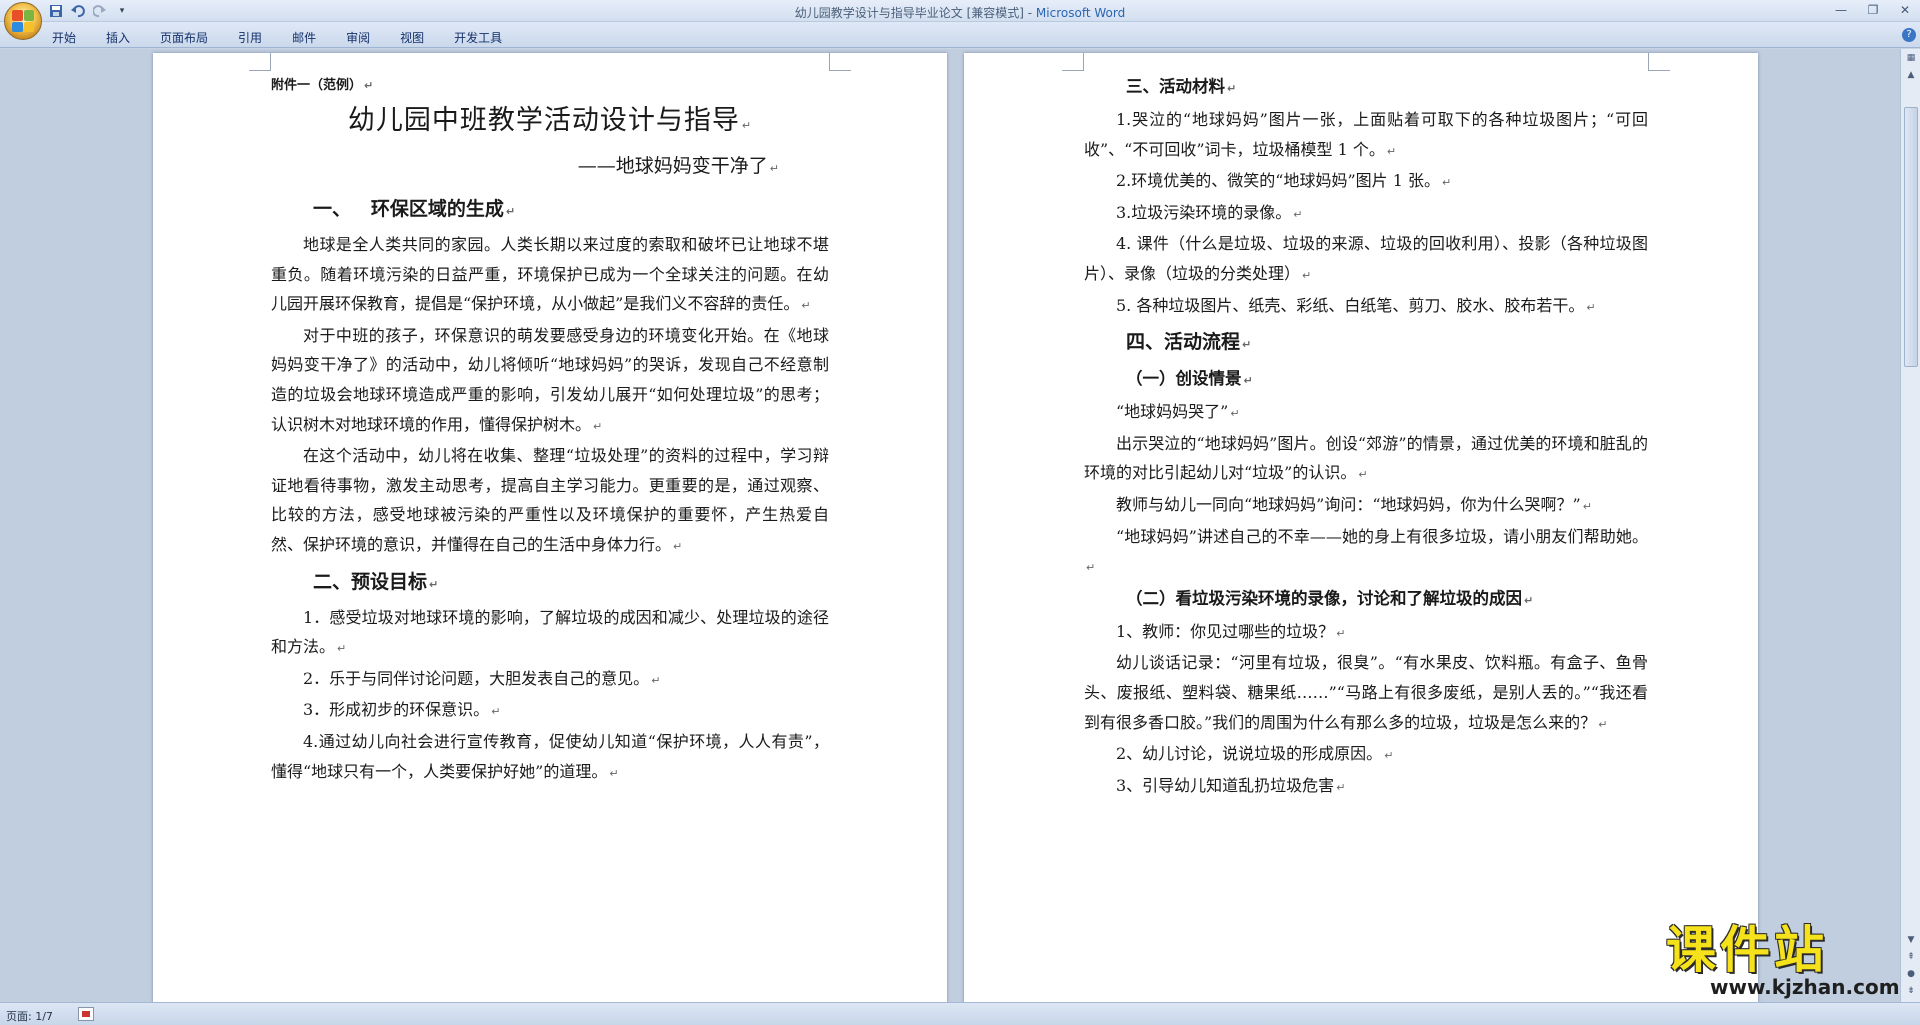 The image size is (1920, 1025). I want to click on doc-subtitle: ——地球妈妈变干净了 ↵, so click(678, 166).